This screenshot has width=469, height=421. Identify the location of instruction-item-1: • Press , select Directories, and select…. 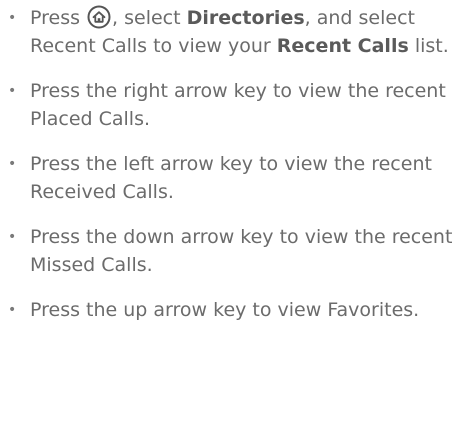
(236, 32).